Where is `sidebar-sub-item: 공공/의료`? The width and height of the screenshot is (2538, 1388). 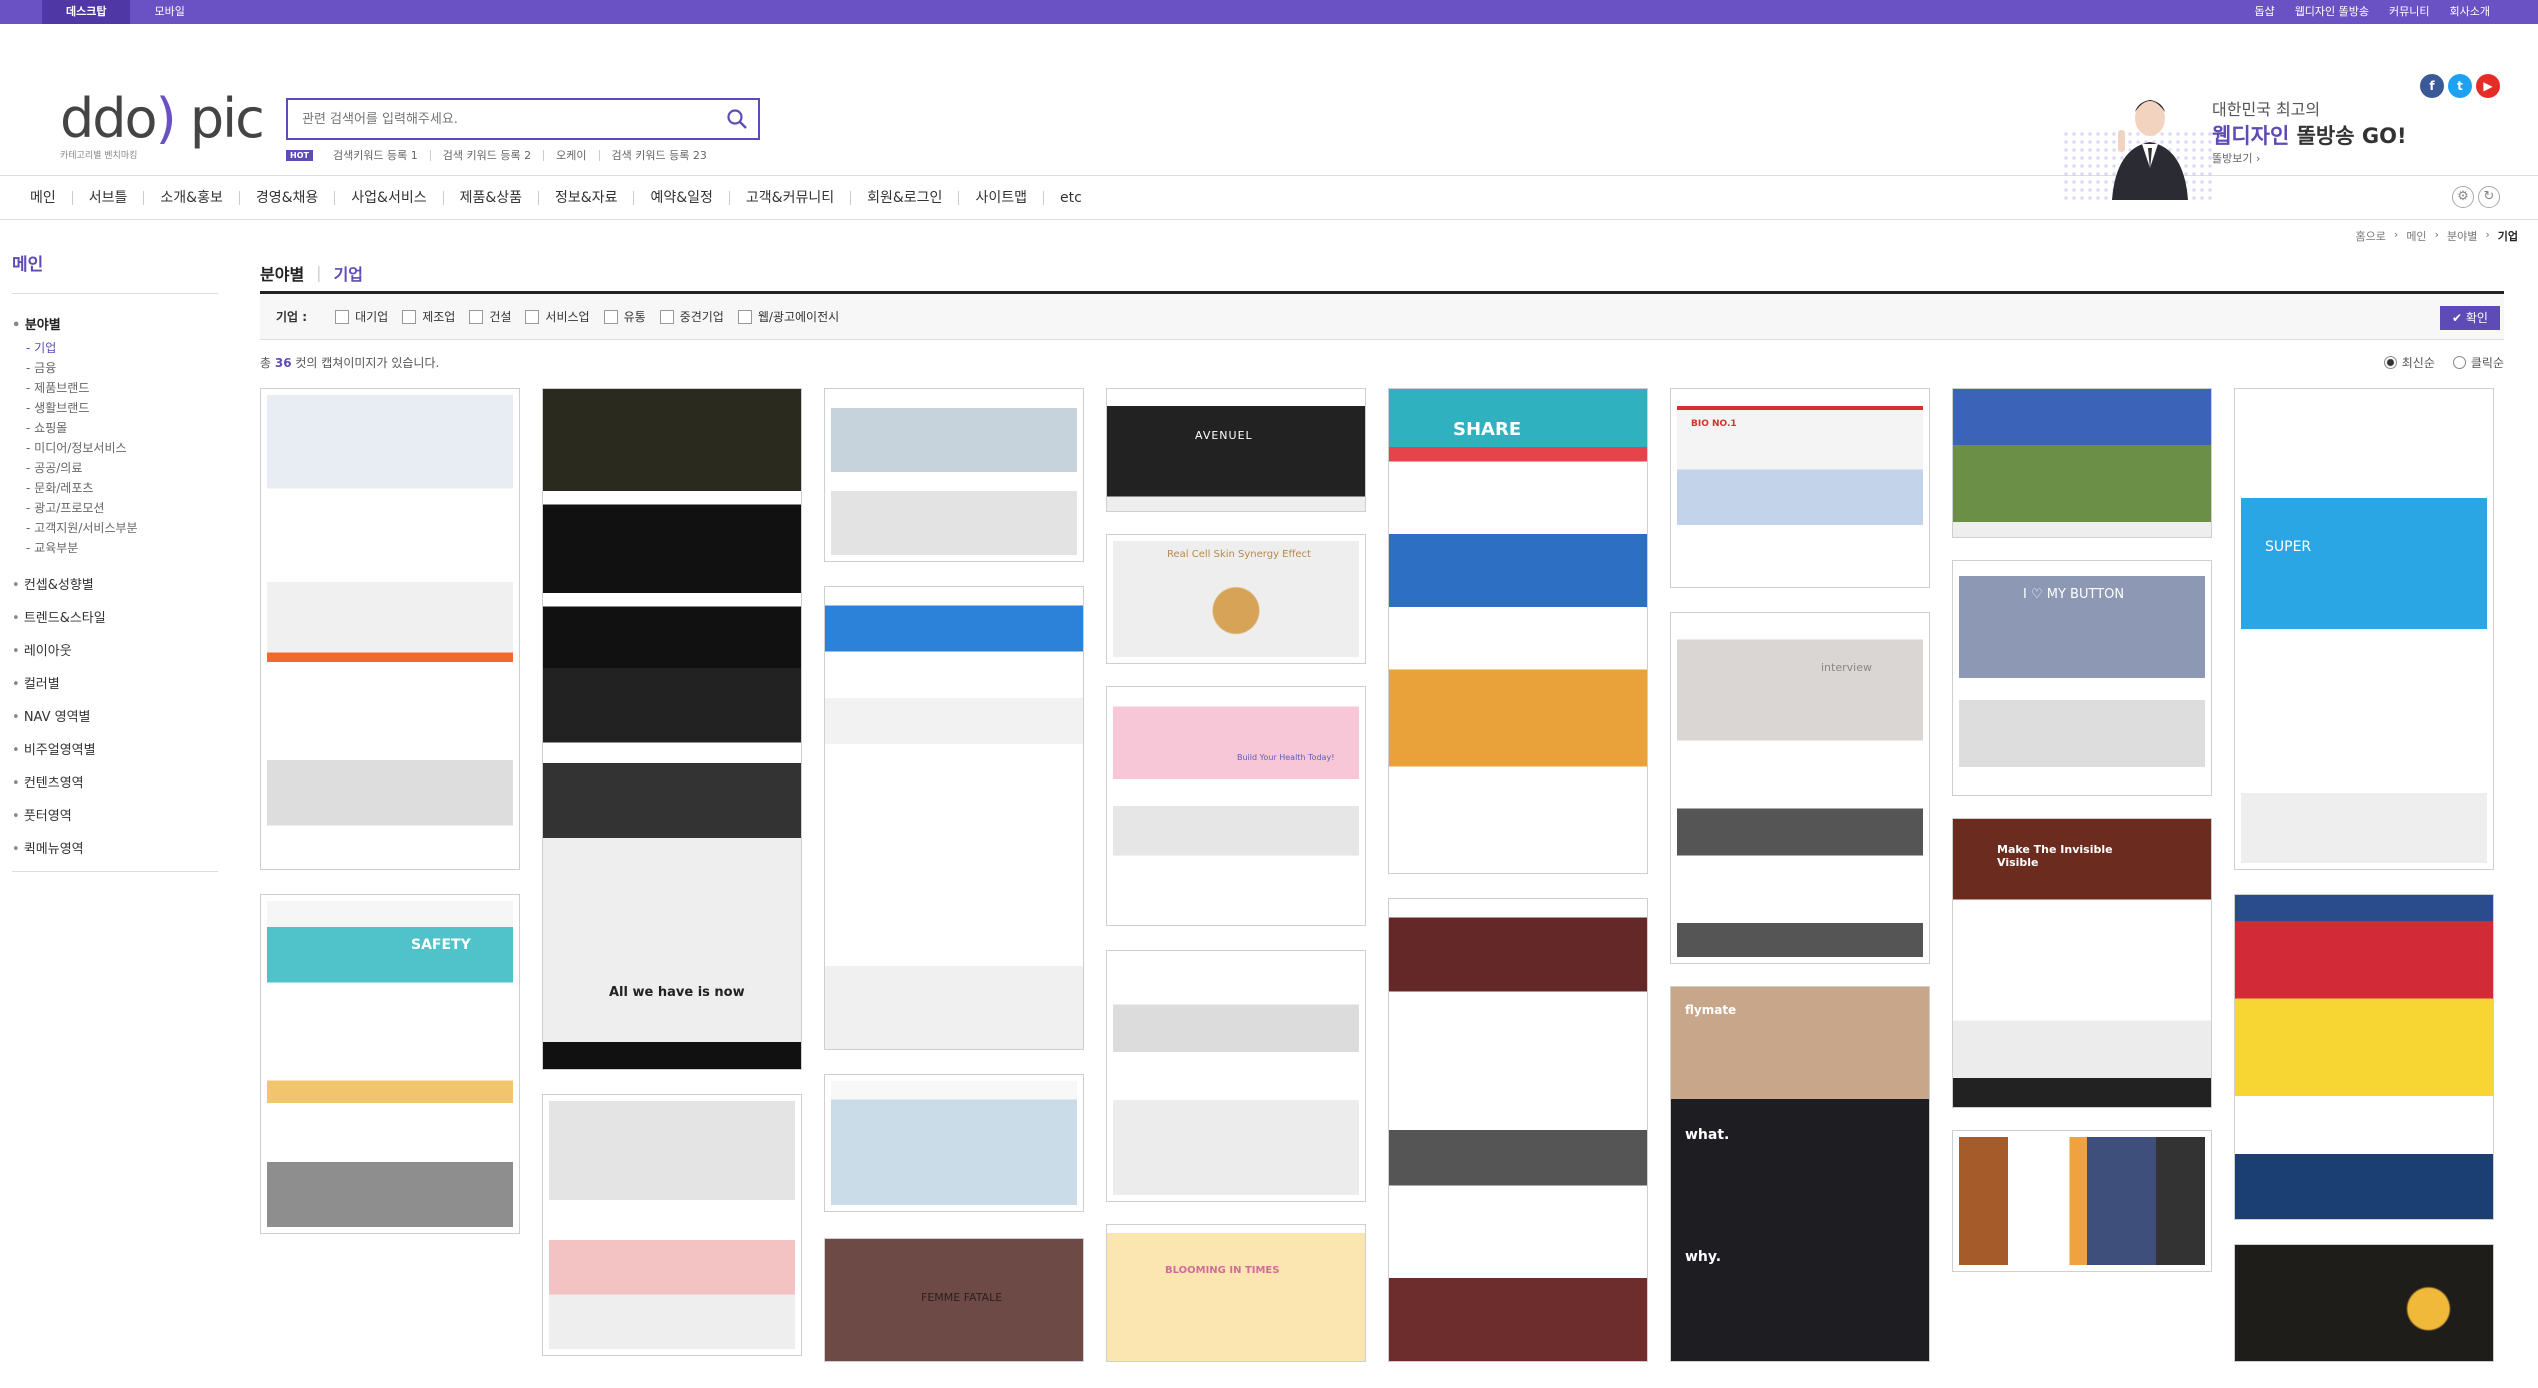
sidebar-sub-item: 공공/의료 is located at coordinates (122, 468).